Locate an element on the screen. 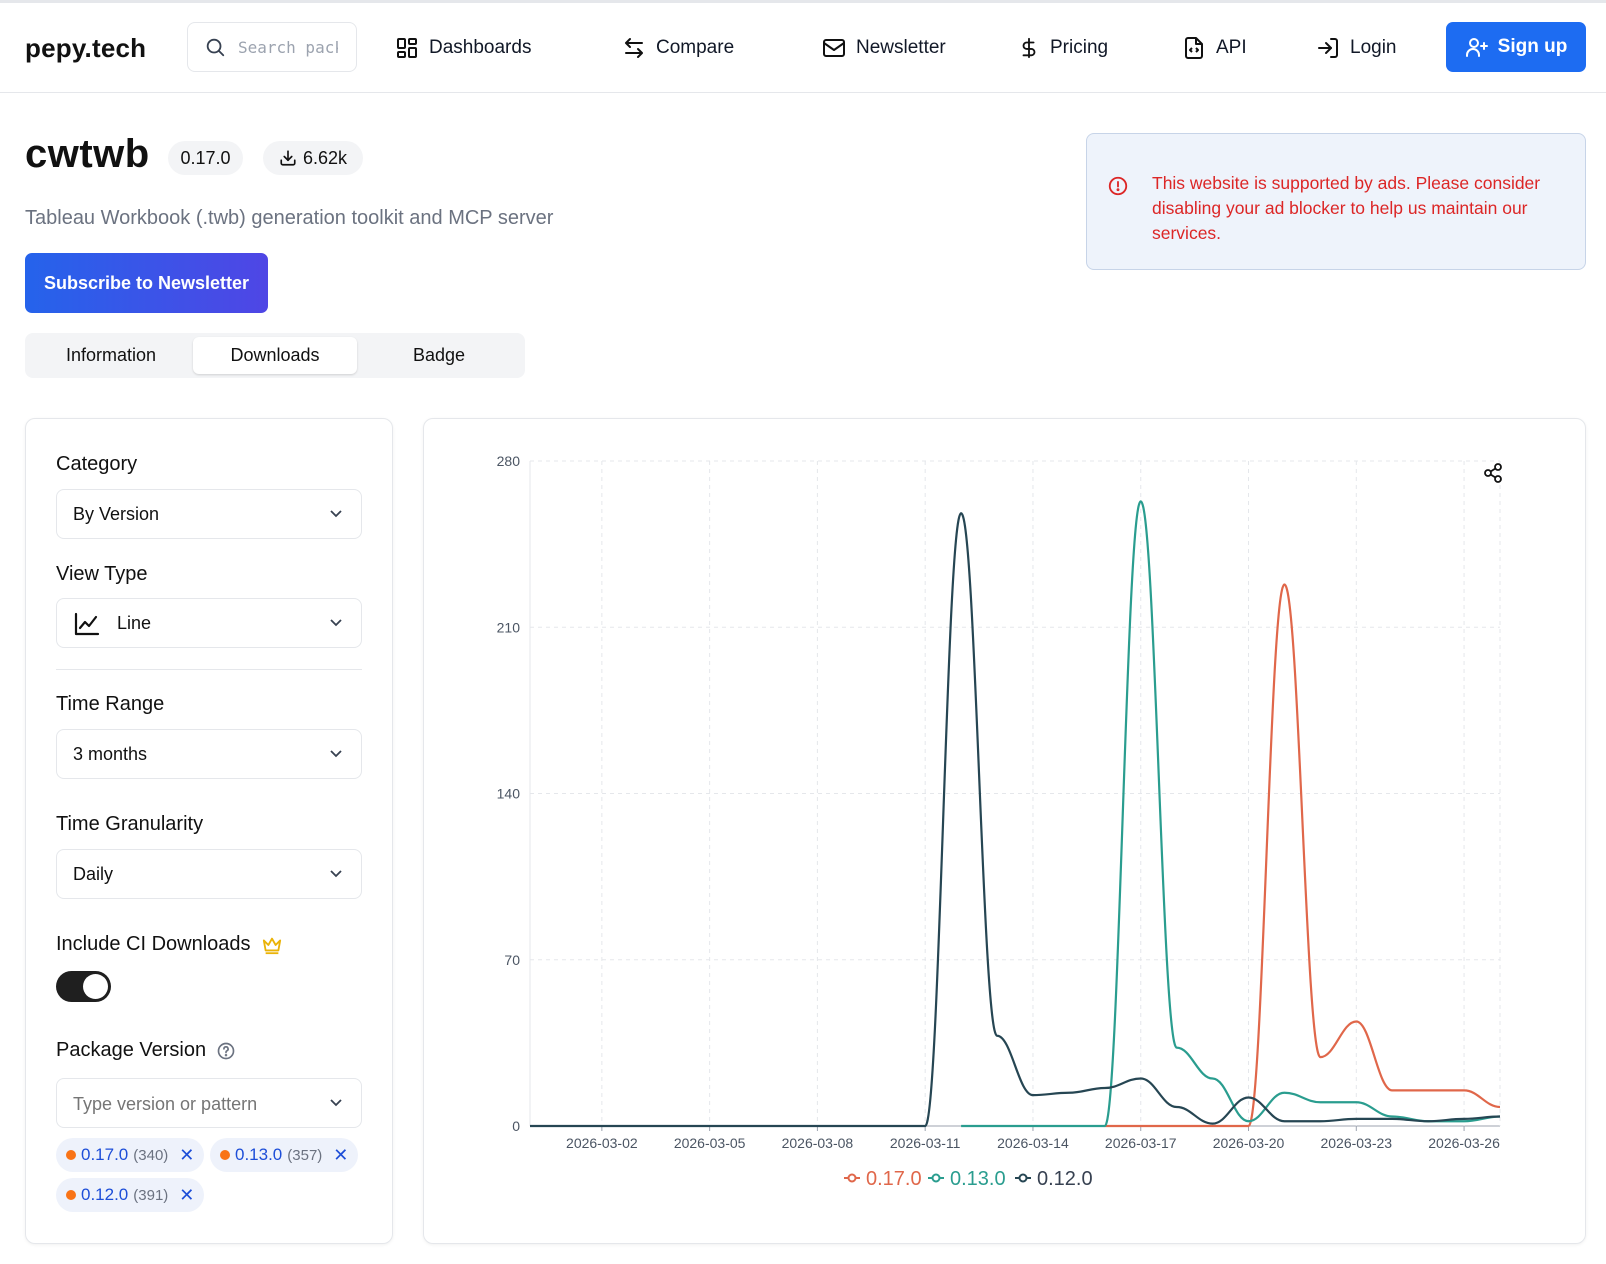  nav-compare-label: Compare is located at coordinates (695, 47).